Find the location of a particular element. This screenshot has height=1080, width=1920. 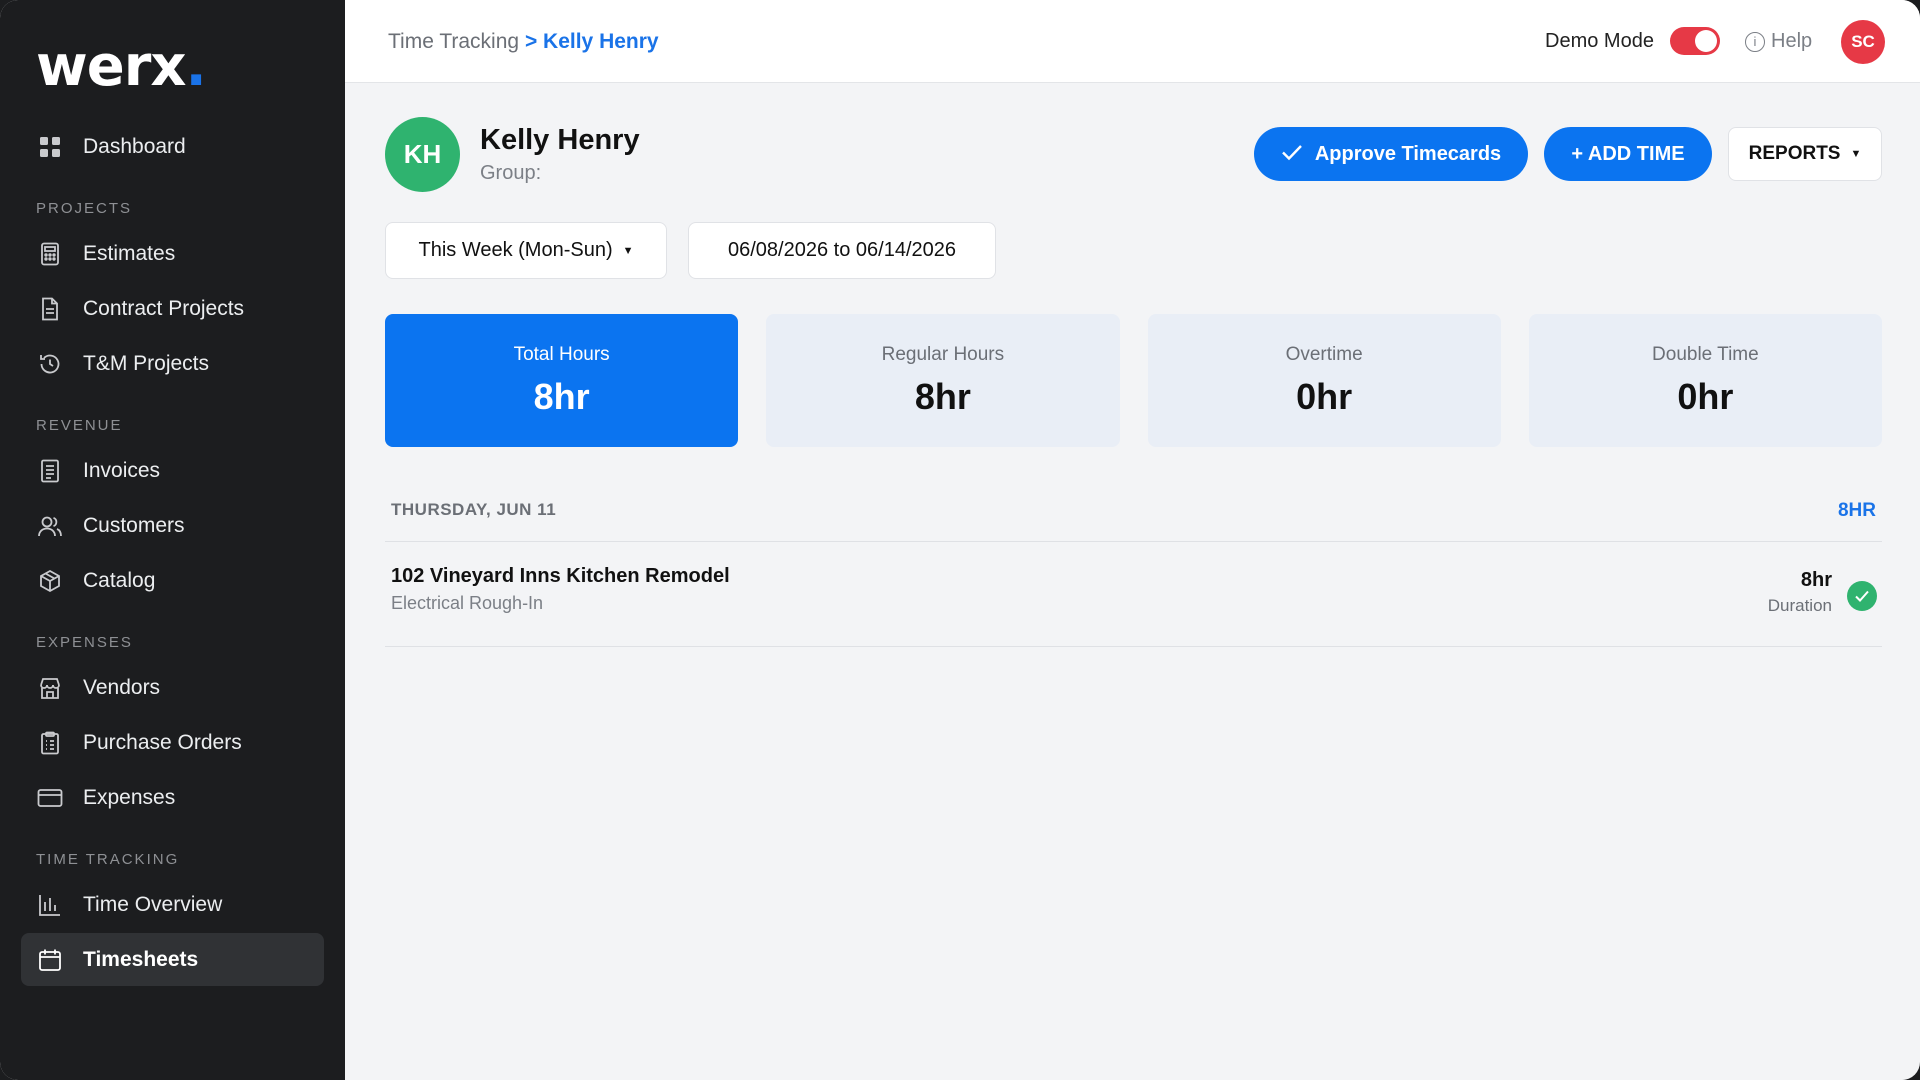

double-time-card: Double Time 0hr is located at coordinates (1705, 380).